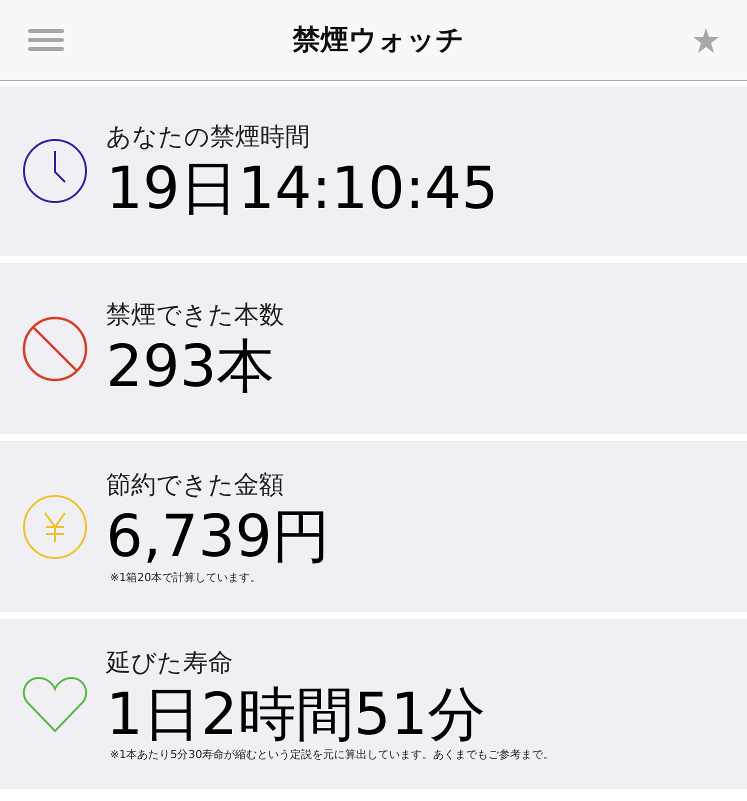  I want to click on menu-icon, so click(46, 40).